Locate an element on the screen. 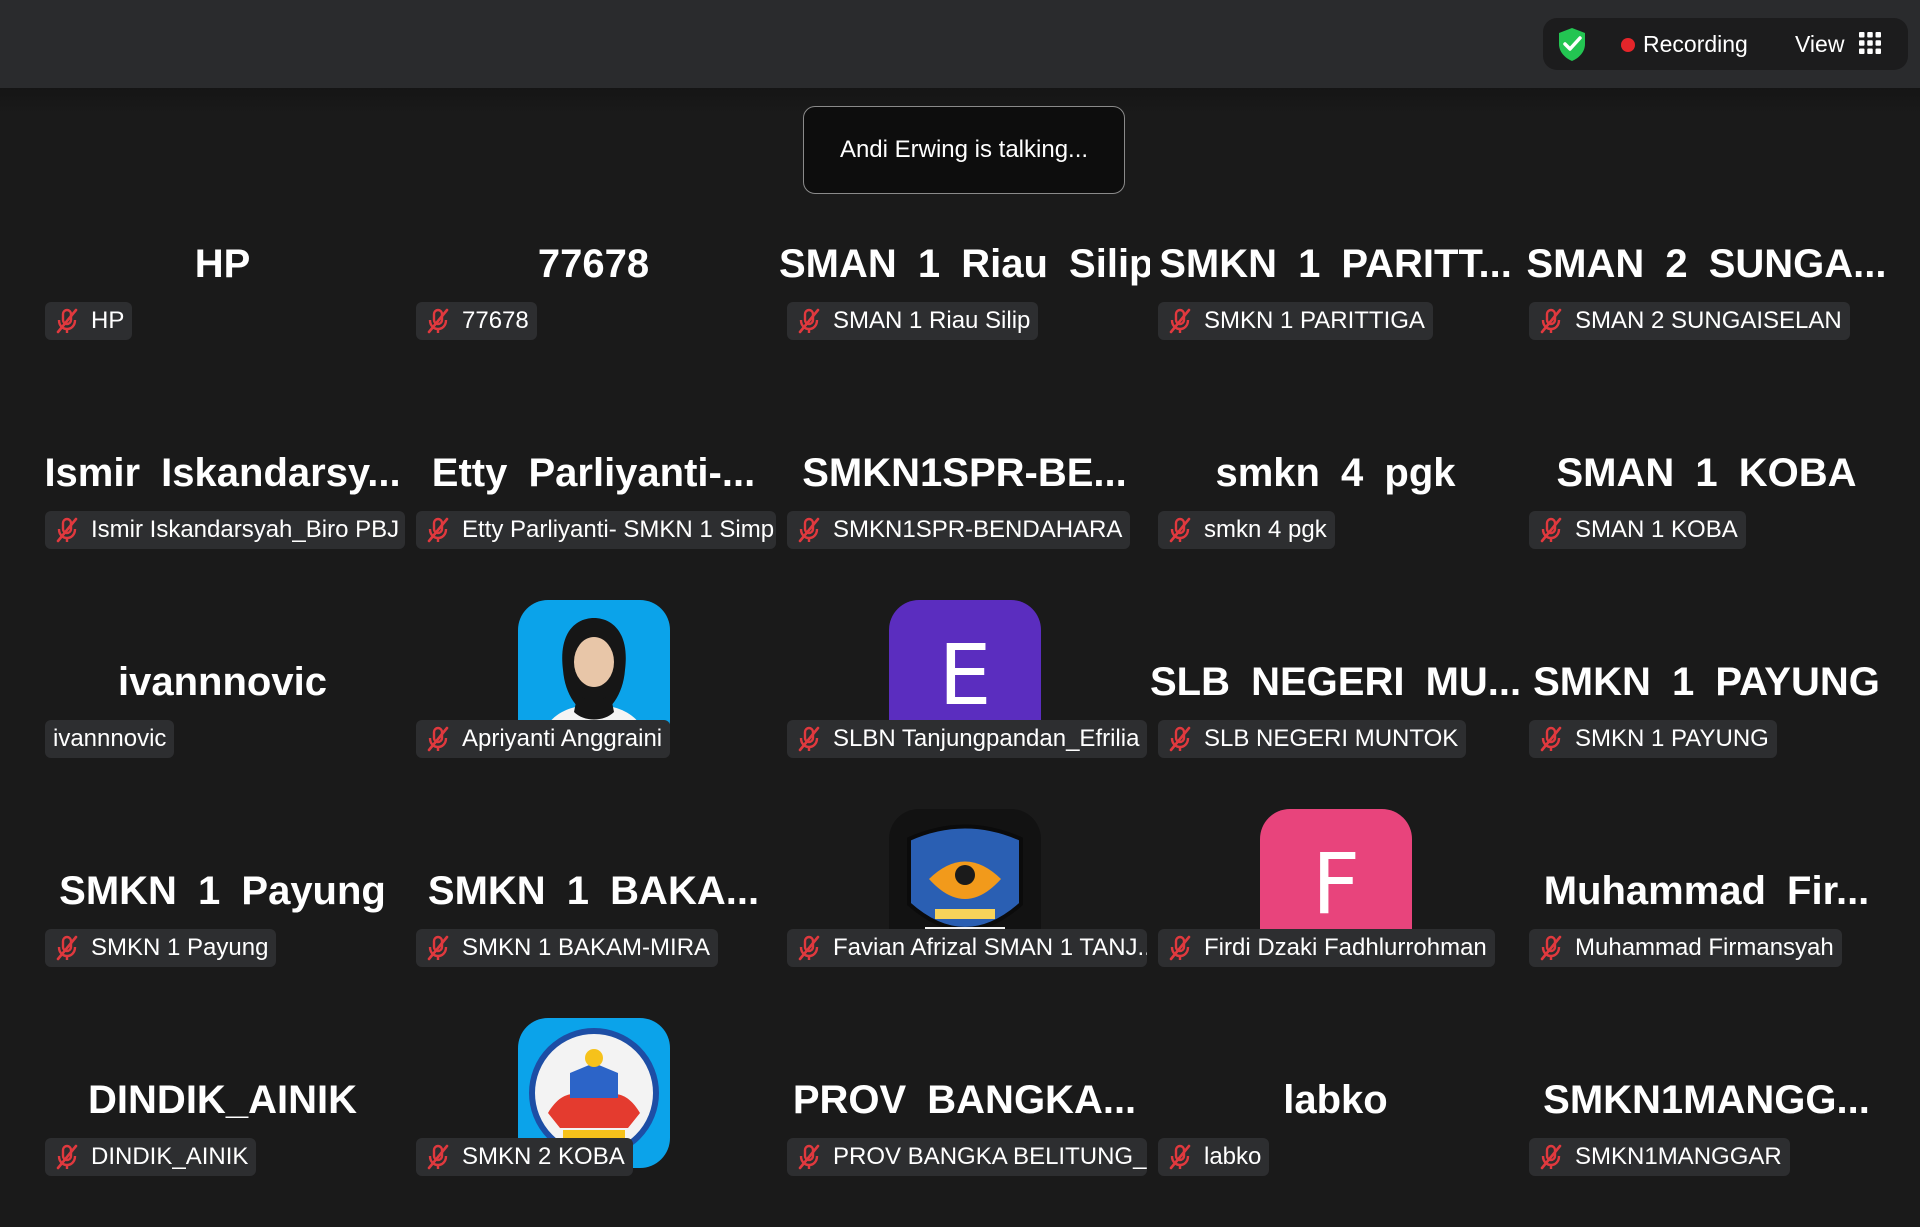 The image size is (1920, 1227). participant-tile: SMAN 2 SUNGA... SMAN 2 SUNGAISELAN is located at coordinates (1706, 286).